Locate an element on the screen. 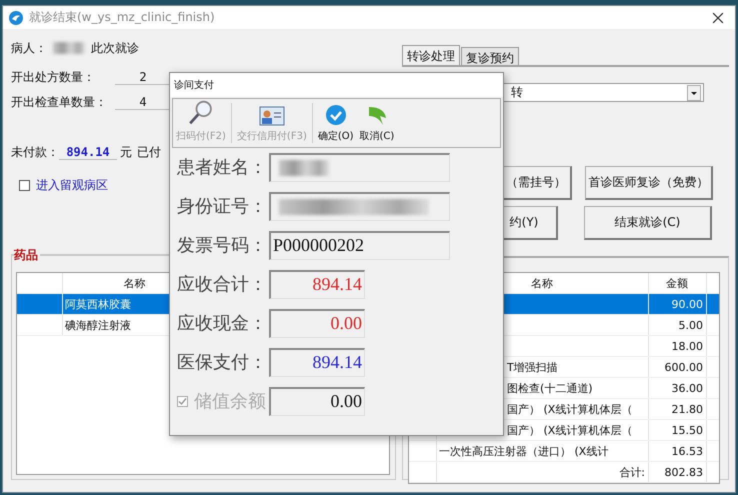 This screenshot has height=495, width=738. currency-unit: 元 is located at coordinates (126, 152).